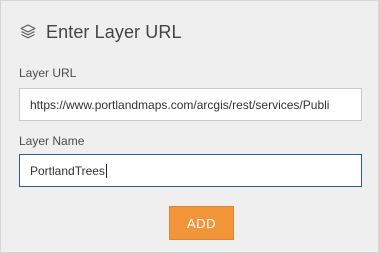 Image resolution: width=379 pixels, height=253 pixels. Describe the element at coordinates (48, 73) in the screenshot. I see `layer-url-label: Layer URL` at that location.